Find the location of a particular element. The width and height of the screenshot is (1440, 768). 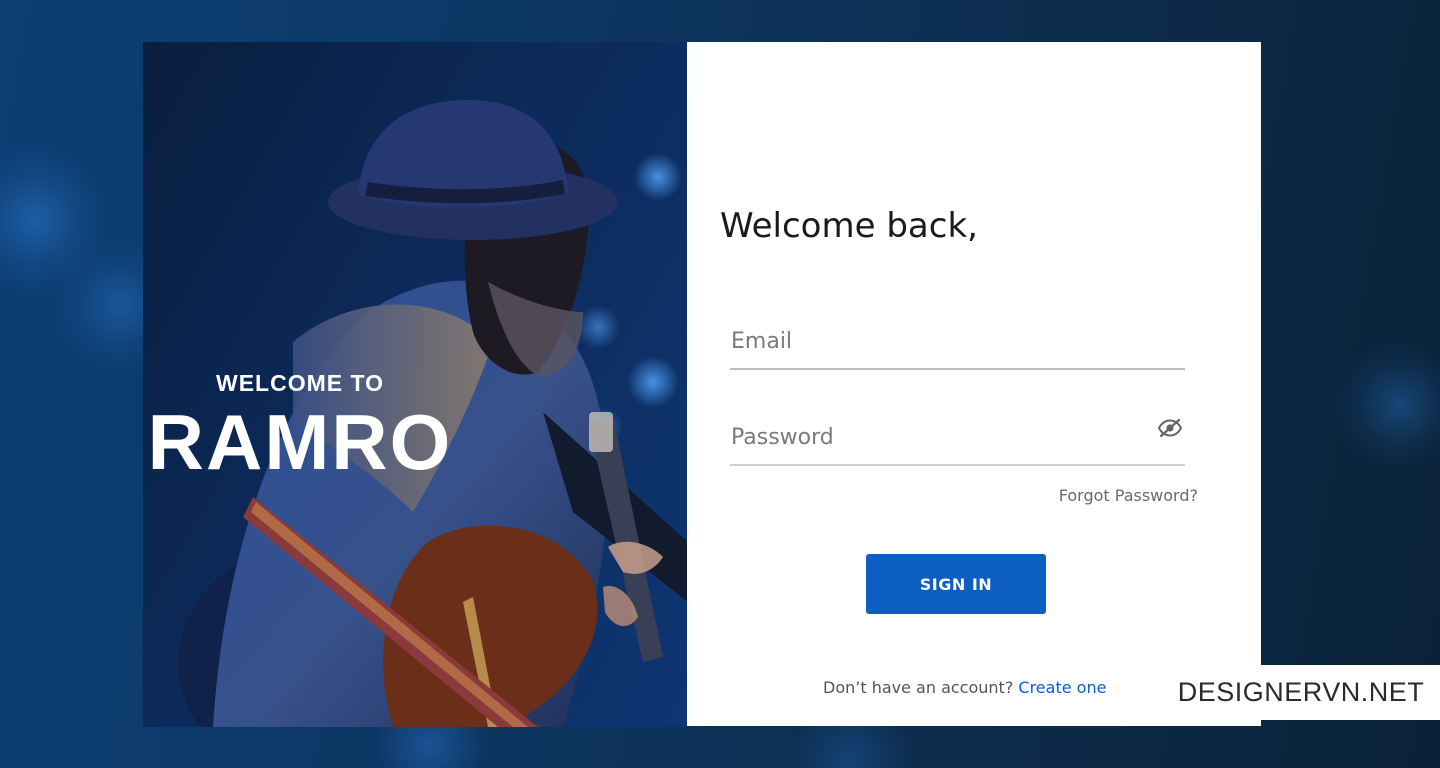

login-heading: Welcome back, is located at coordinates (849, 226).